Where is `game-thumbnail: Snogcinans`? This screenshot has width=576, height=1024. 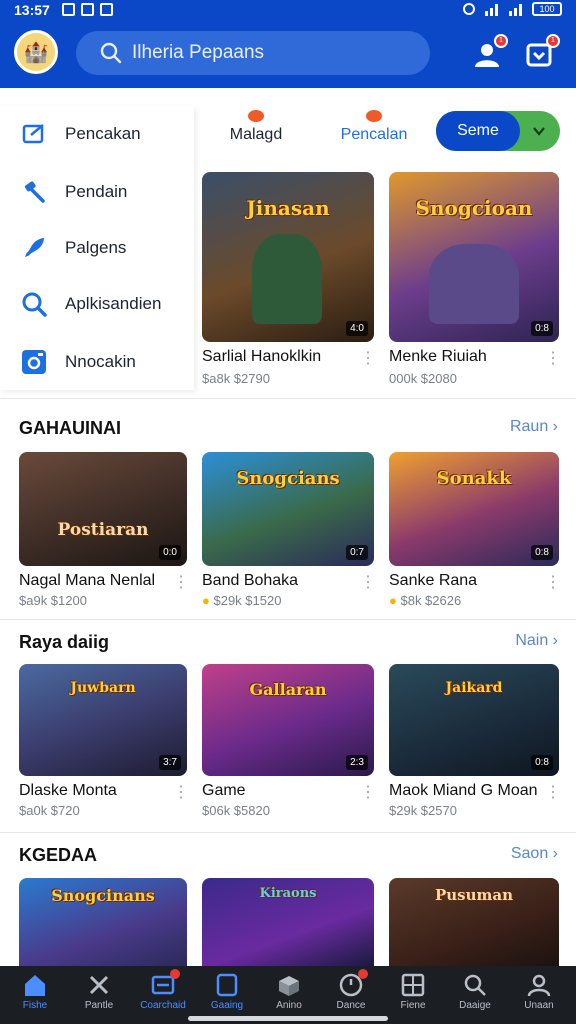
game-thumbnail: Snogcinans is located at coordinates (103, 922).